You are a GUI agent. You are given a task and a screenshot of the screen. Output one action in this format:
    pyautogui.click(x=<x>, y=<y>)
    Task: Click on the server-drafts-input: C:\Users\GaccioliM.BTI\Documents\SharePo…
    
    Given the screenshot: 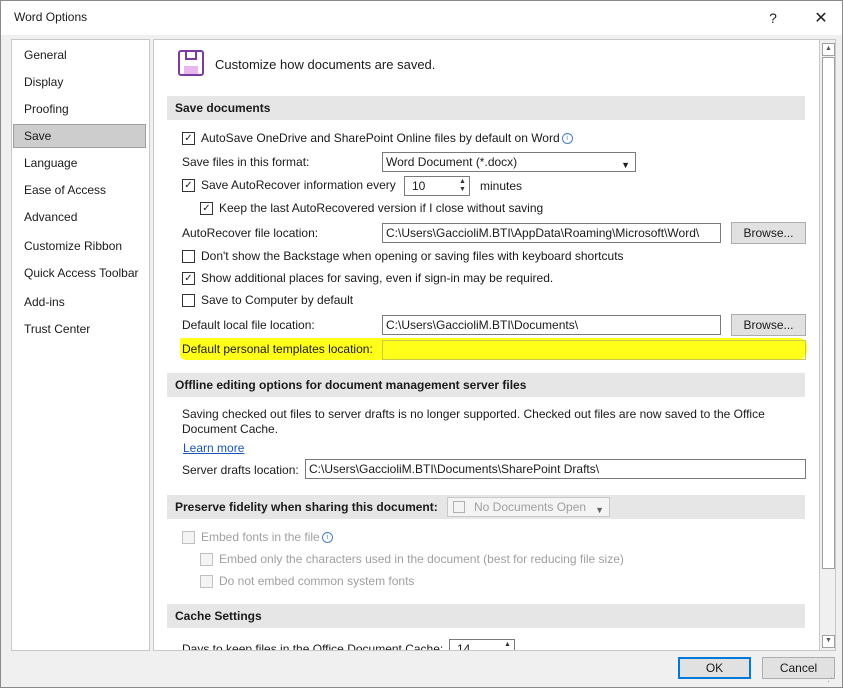 What is the action you would take?
    pyautogui.click(x=555, y=469)
    